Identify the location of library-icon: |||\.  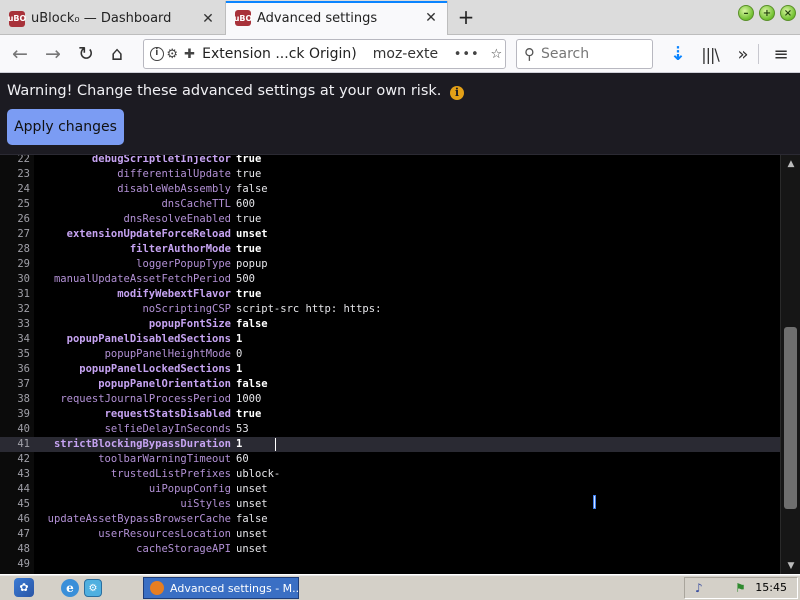
(710, 54).